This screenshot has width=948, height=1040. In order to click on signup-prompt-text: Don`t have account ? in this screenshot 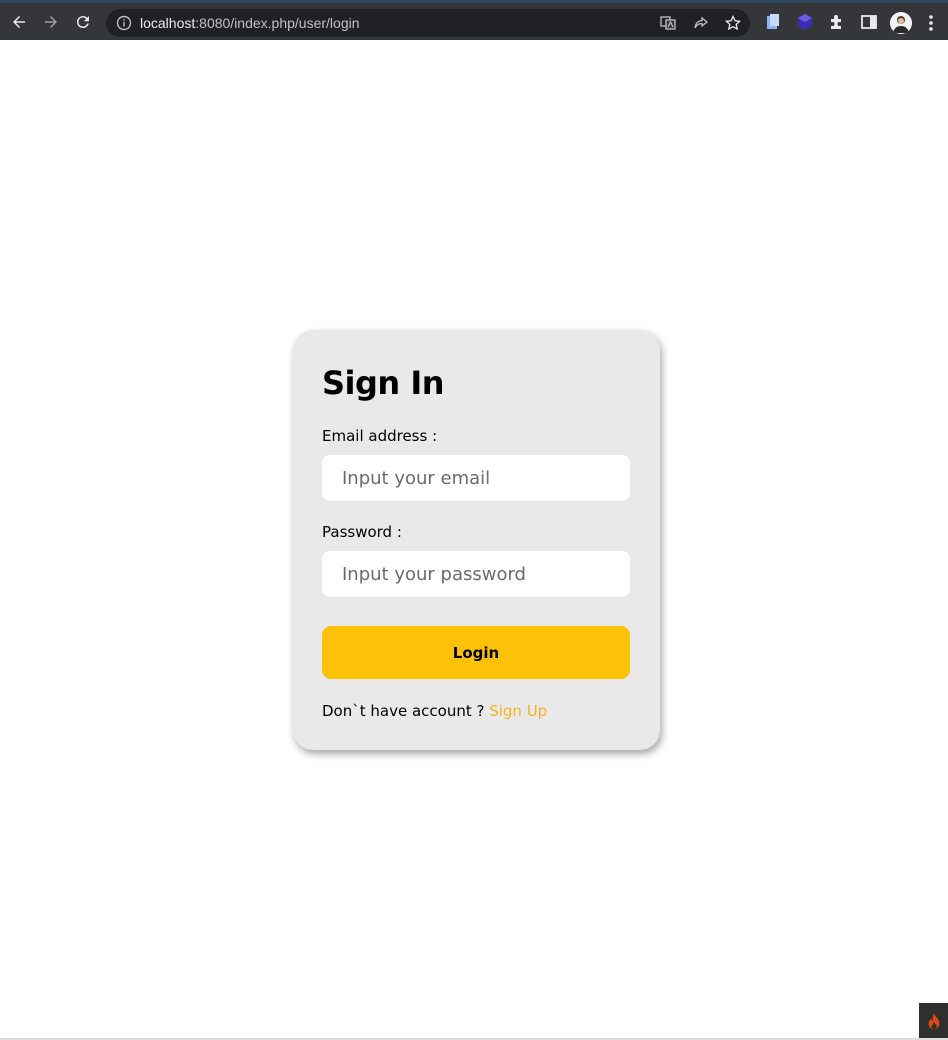, I will do `click(406, 711)`.